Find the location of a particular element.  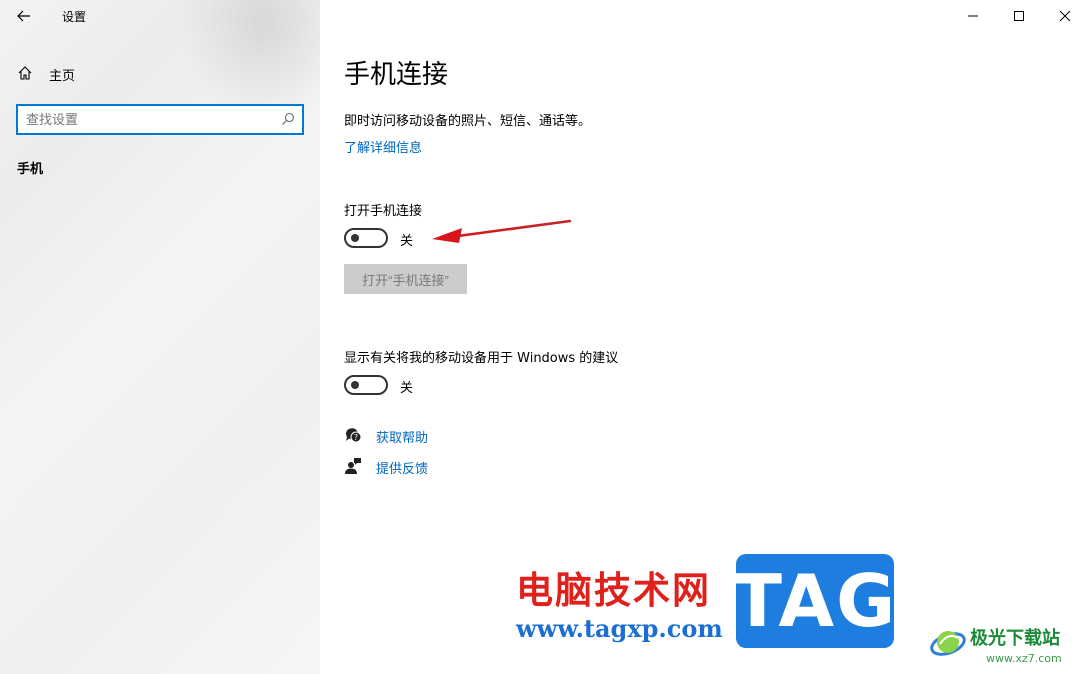

page-description: 即时访问移动设备的照片、短信、通话等。 is located at coordinates (468, 121).